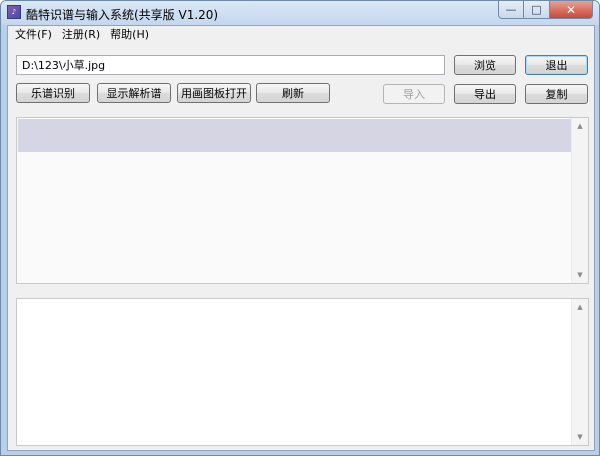 This screenshot has height=456, width=600. I want to click on file-path-input, so click(230, 65).